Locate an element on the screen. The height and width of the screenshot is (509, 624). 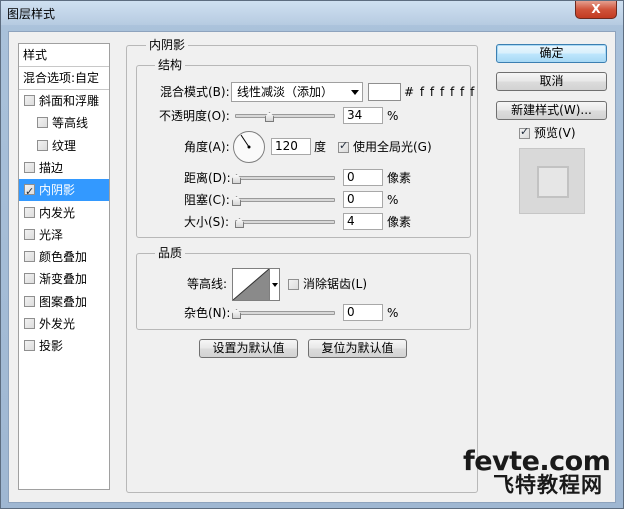
sidebar-item: 内发光 is located at coordinates (64, 213).